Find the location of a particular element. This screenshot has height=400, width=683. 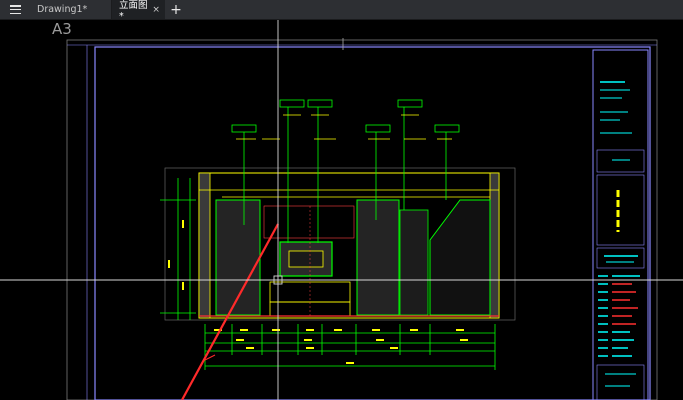

tab-elevation: 立面图* × is located at coordinates (138, 11).